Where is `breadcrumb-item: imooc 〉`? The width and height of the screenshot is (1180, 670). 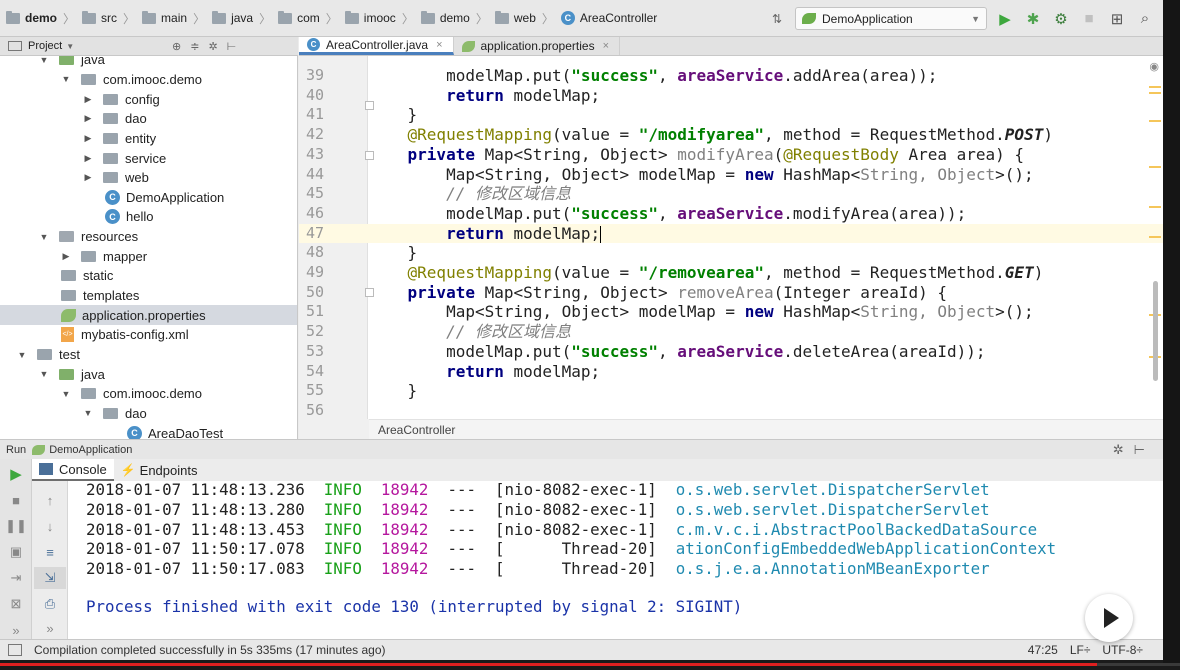 breadcrumb-item: imooc 〉 is located at coordinates (382, 18).